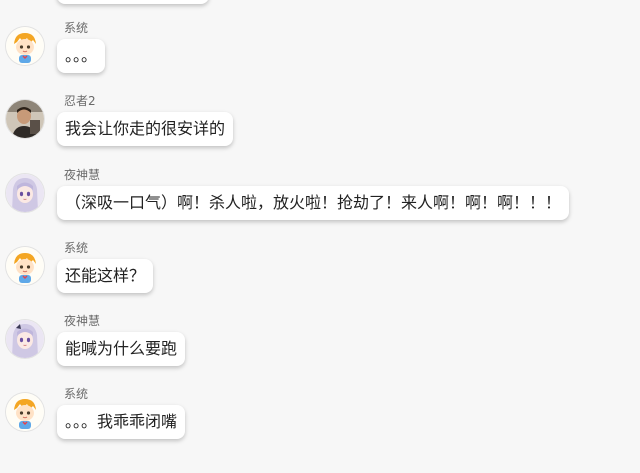  What do you see at coordinates (133, 2) in the screenshot?
I see `previous-message-bubble` at bounding box center [133, 2].